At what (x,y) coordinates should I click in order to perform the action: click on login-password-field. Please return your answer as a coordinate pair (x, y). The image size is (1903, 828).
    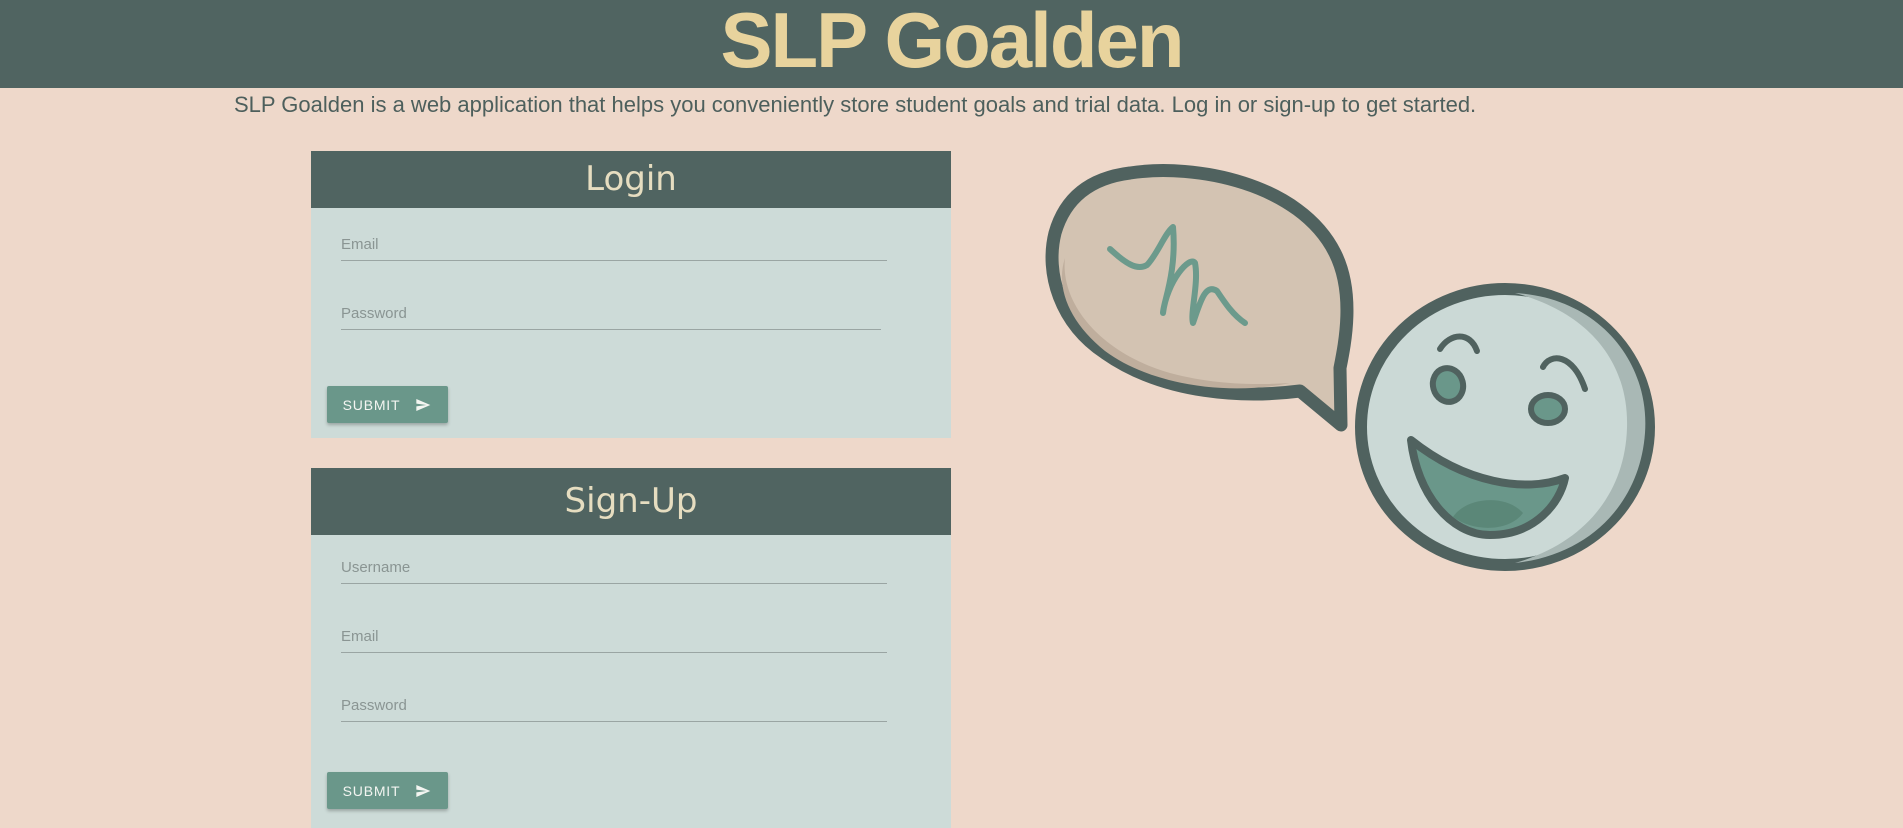
    Looking at the image, I should click on (611, 314).